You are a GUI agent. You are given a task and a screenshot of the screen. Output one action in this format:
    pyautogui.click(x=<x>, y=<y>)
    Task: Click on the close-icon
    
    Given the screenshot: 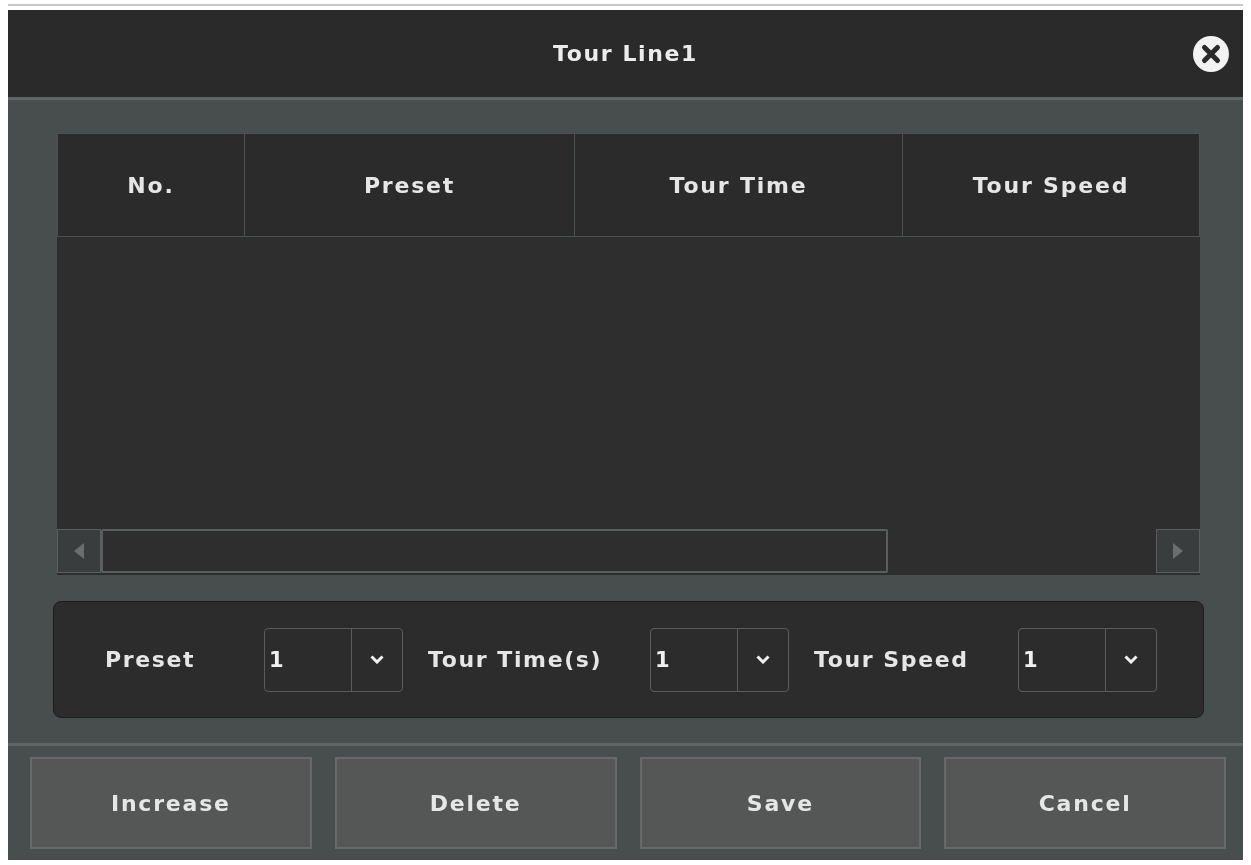 What is the action you would take?
    pyautogui.click(x=1211, y=53)
    